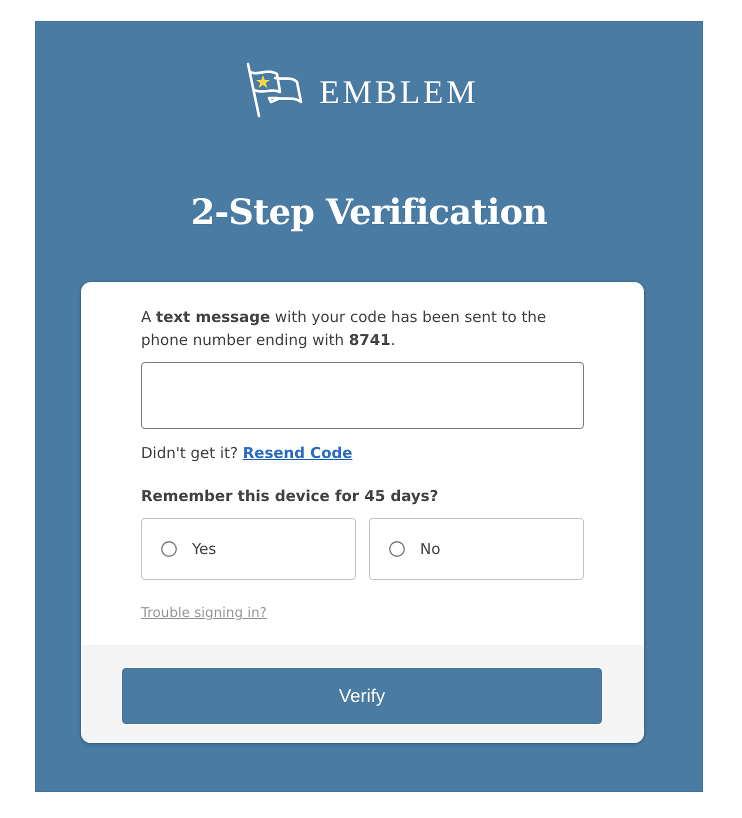 This screenshot has width=742, height=818. Describe the element at coordinates (362, 696) in the screenshot. I see `verify-button: Verify` at that location.